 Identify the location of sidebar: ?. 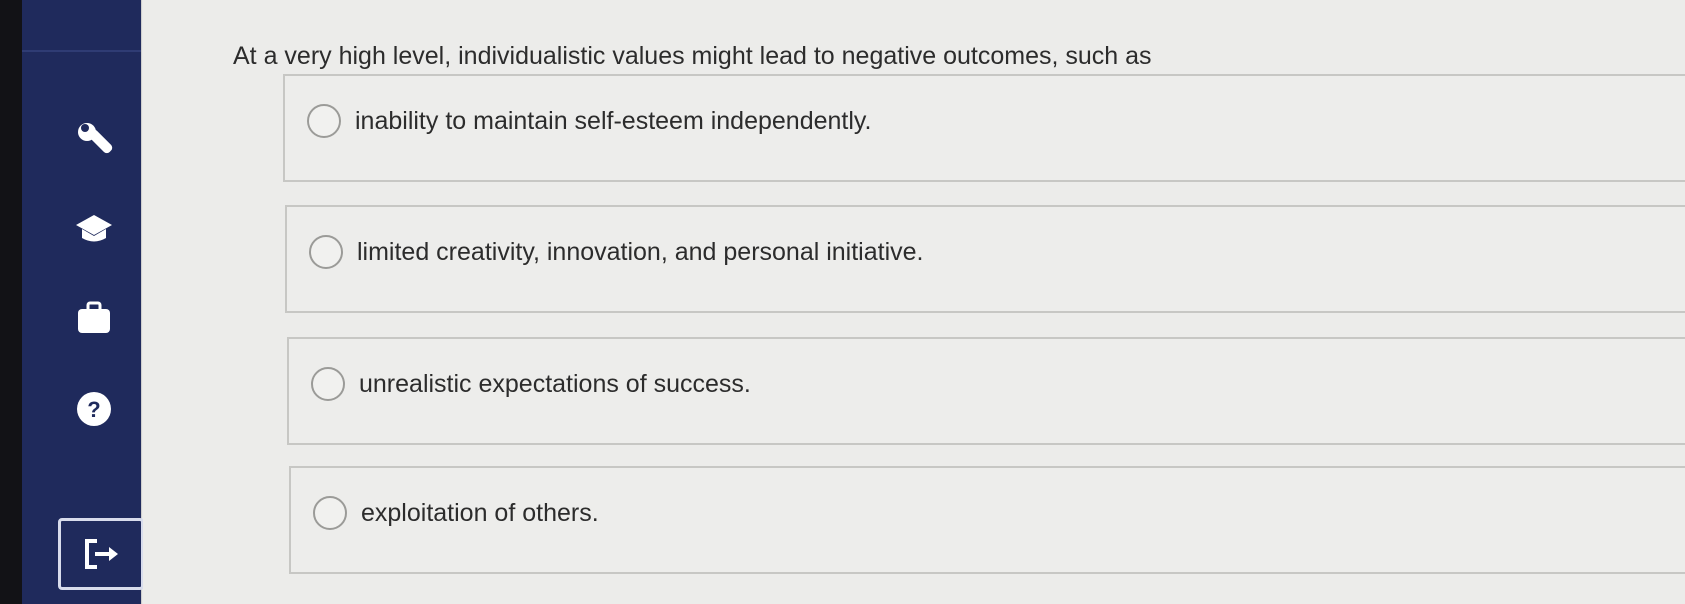
(83, 302).